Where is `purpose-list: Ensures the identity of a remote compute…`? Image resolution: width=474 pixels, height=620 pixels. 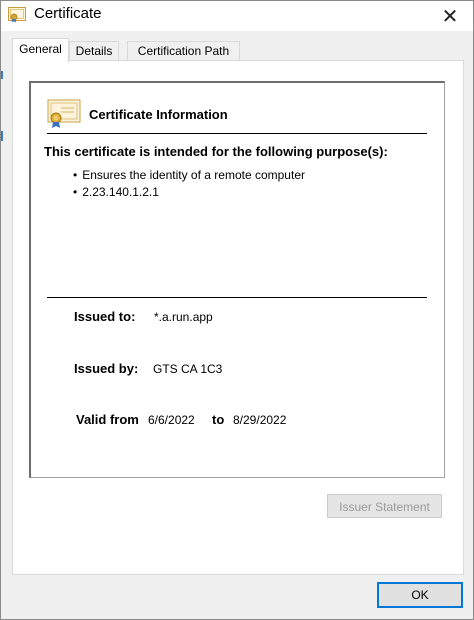
purpose-list: Ensures the identity of a remote compute… is located at coordinates (189, 184).